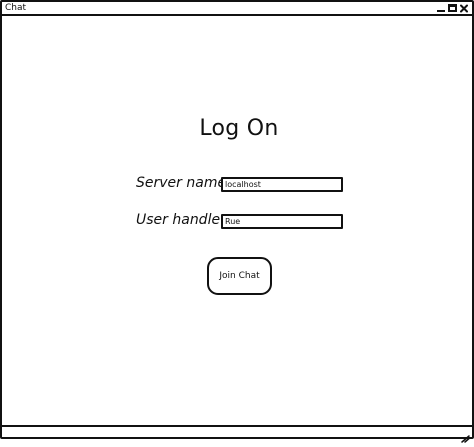 This screenshot has height=447, width=474. I want to click on user-handle-field: Rue, so click(282, 221).